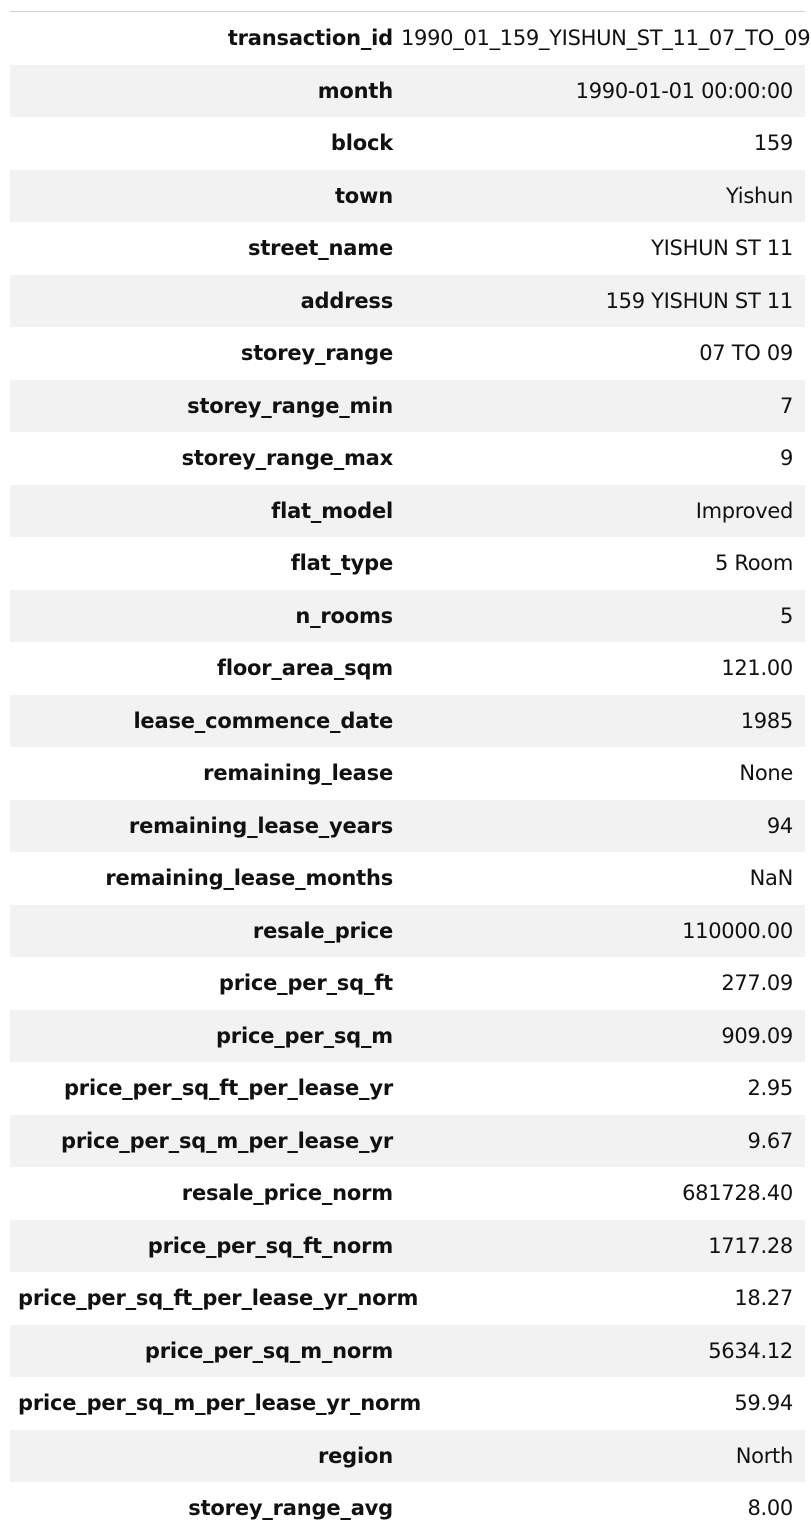 This screenshot has width=811, height=1535. Describe the element at coordinates (361, 143) in the screenshot. I see `field-name: block` at that location.